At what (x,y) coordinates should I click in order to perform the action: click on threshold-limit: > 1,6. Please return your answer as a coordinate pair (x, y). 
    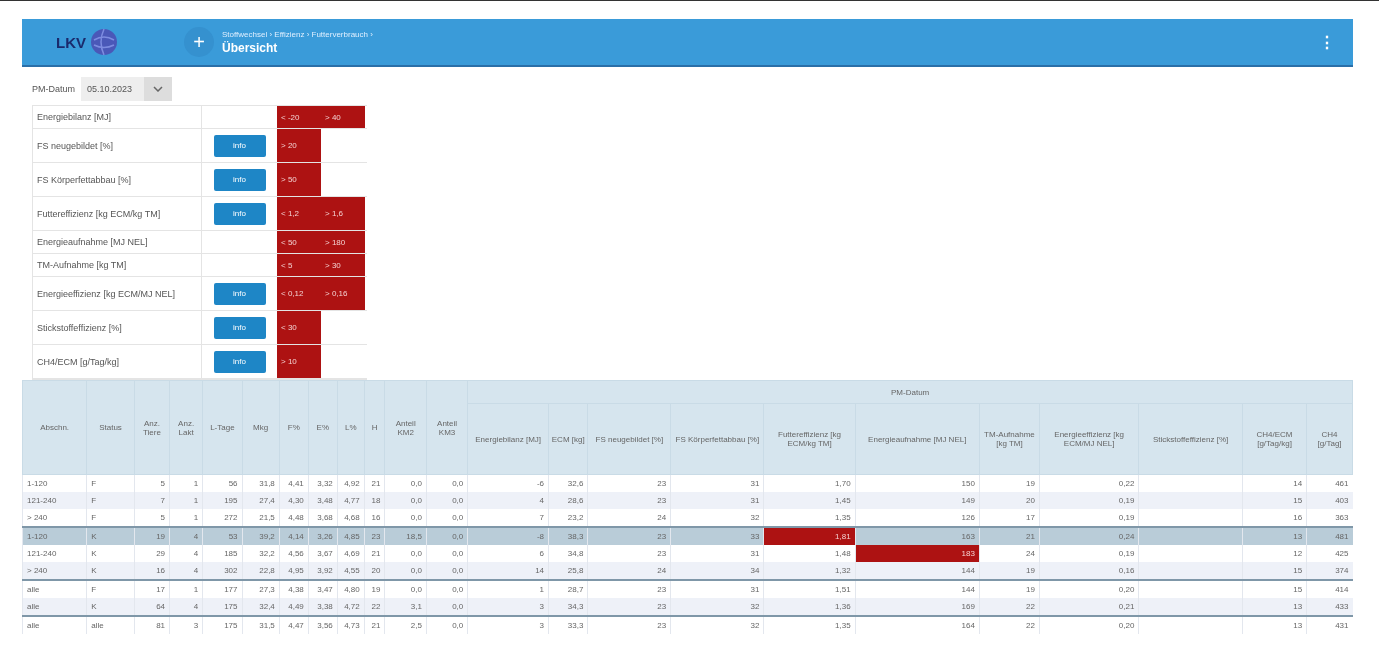
    Looking at the image, I should click on (343, 213).